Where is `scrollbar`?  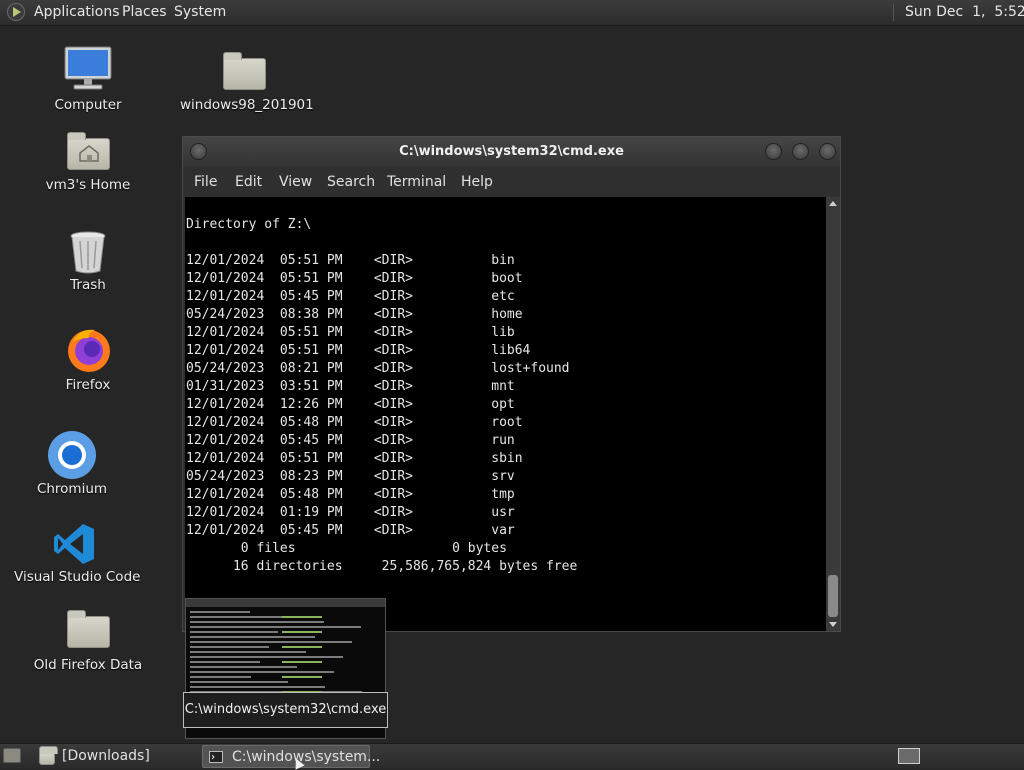 scrollbar is located at coordinates (833, 414).